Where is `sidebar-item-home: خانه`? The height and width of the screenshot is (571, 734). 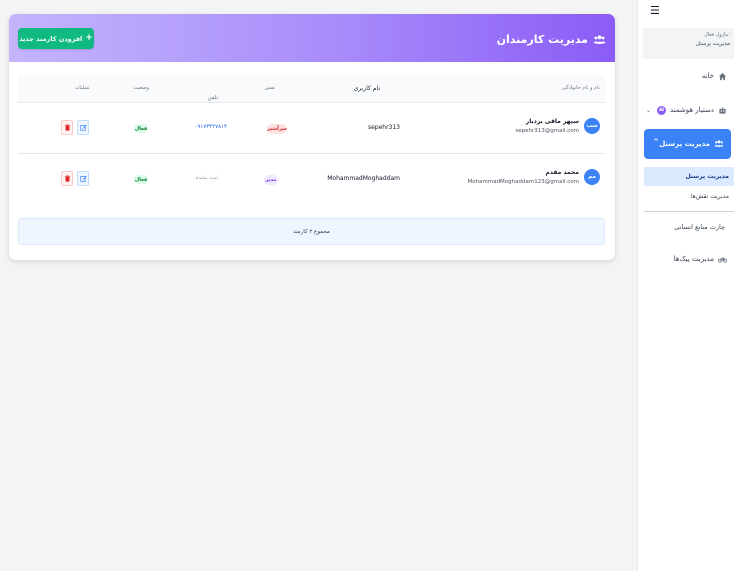
sidebar-item-home: خانه is located at coordinates (686, 76).